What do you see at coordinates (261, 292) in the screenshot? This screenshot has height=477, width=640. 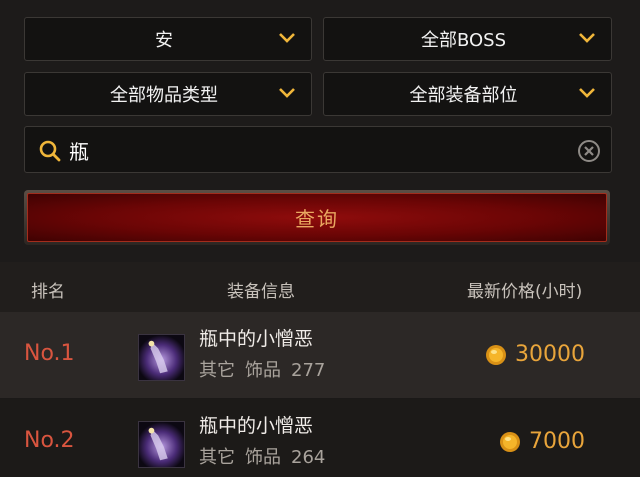 I see `header-info: 装备信息` at bounding box center [261, 292].